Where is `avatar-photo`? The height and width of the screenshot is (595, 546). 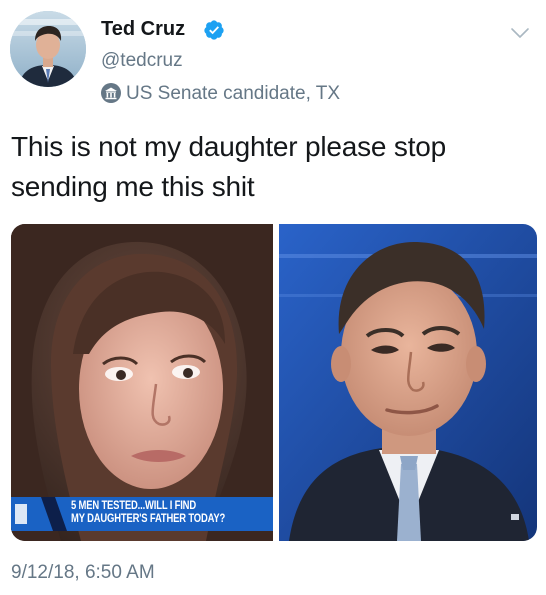
avatar-photo is located at coordinates (48, 49).